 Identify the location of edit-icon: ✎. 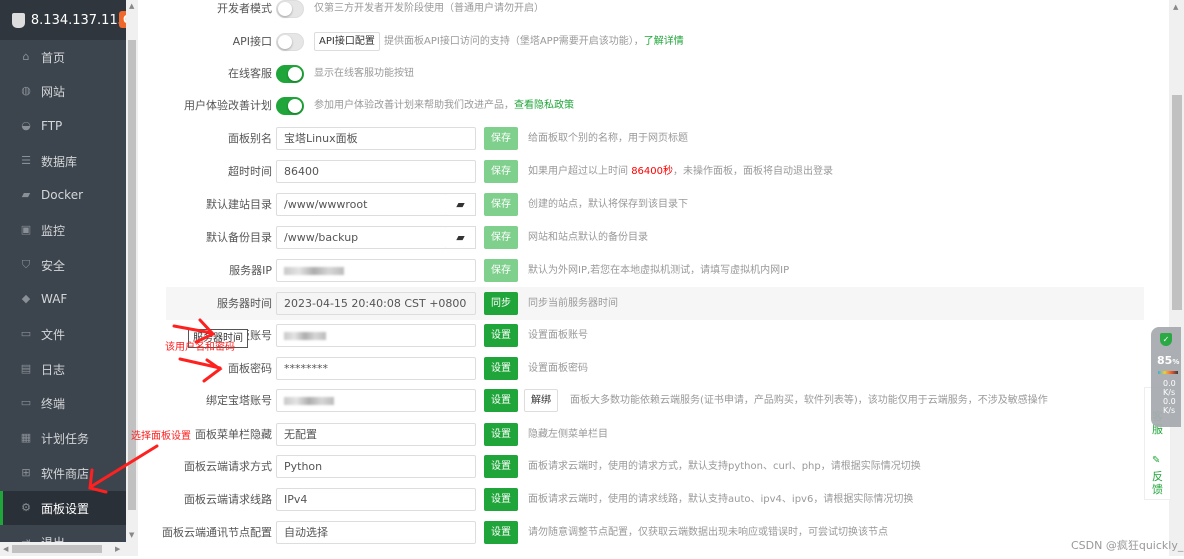
(1158, 460).